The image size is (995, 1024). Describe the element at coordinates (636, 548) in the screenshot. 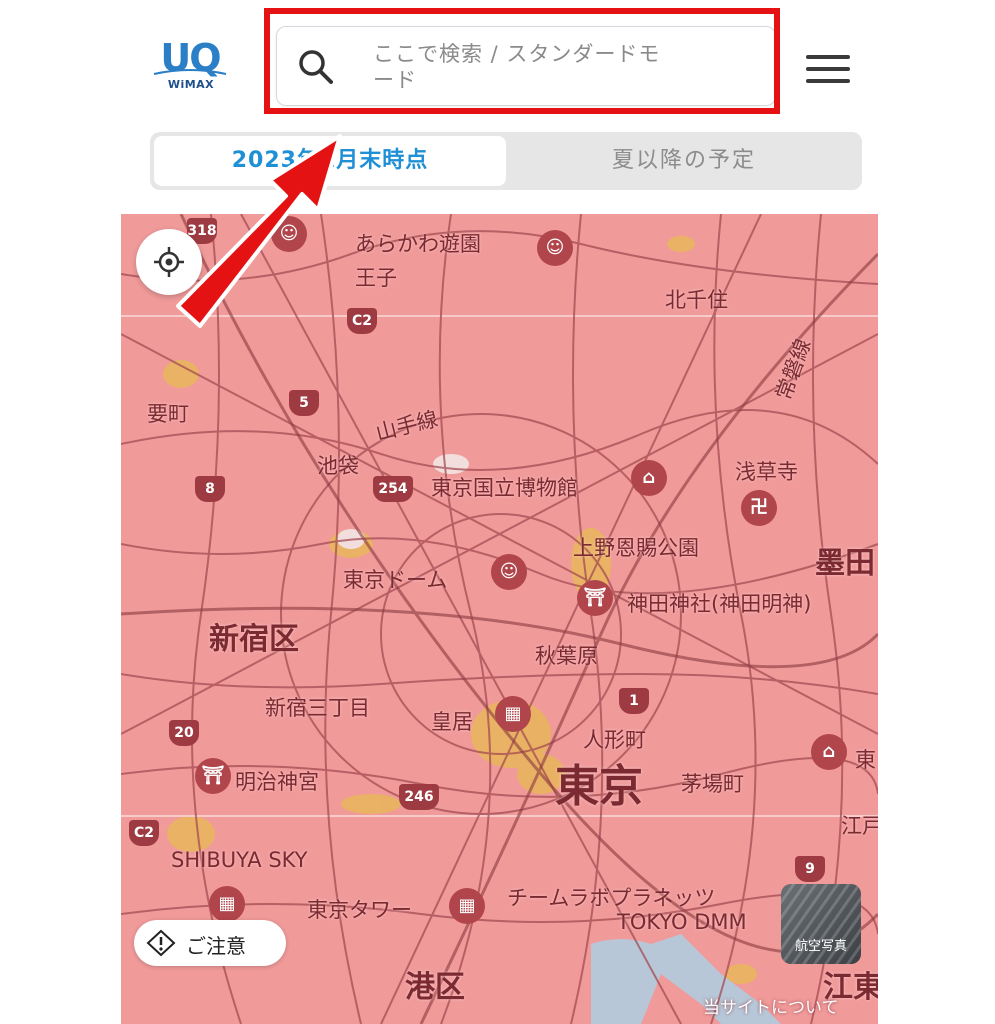

I see `map-label: 上野恩賜公園` at that location.